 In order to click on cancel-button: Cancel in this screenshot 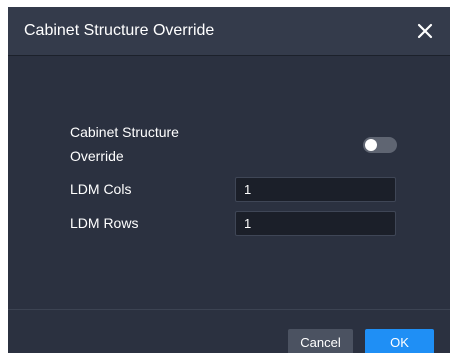, I will do `click(320, 341)`.